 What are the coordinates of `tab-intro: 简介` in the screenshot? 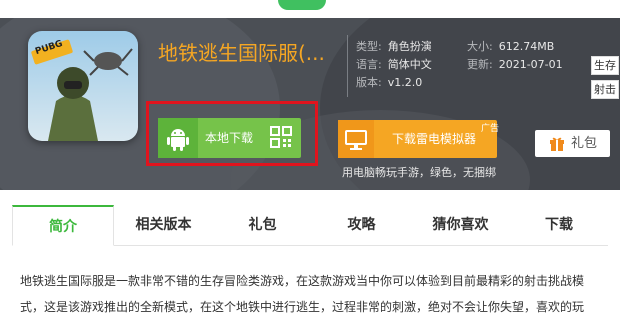 It's located at (63, 225).